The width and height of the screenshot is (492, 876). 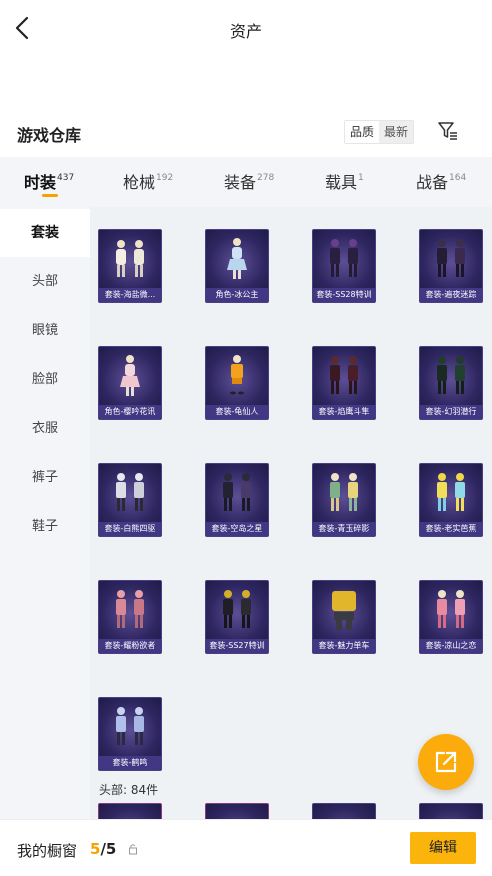 What do you see at coordinates (45, 380) in the screenshot?
I see `sidebar-item-face: 脸部` at bounding box center [45, 380].